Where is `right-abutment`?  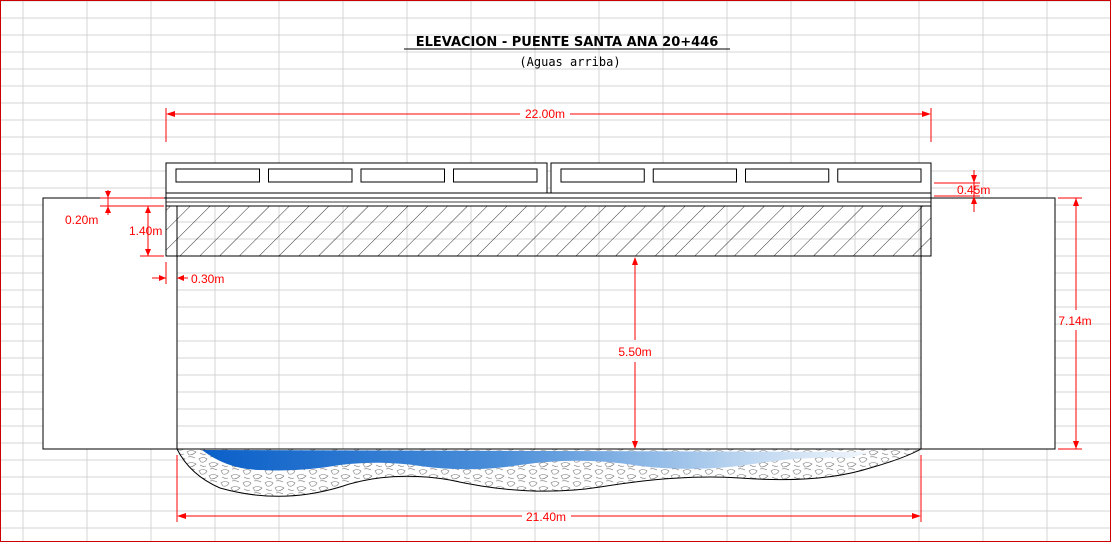 right-abutment is located at coordinates (988, 323).